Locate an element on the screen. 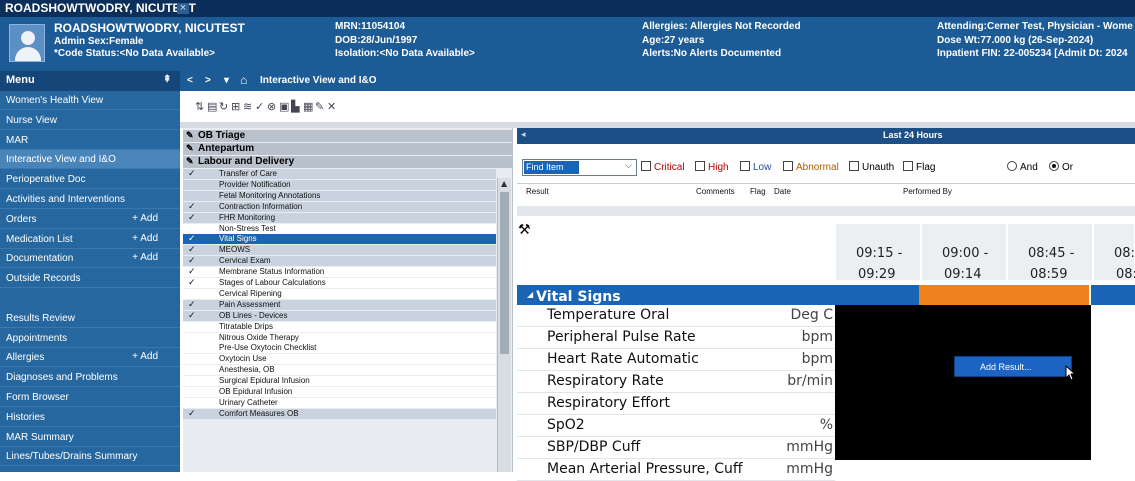 Image resolution: width=1135 pixels, height=481 pixels. time-column-header: 08:308: is located at coordinates (1114, 253).